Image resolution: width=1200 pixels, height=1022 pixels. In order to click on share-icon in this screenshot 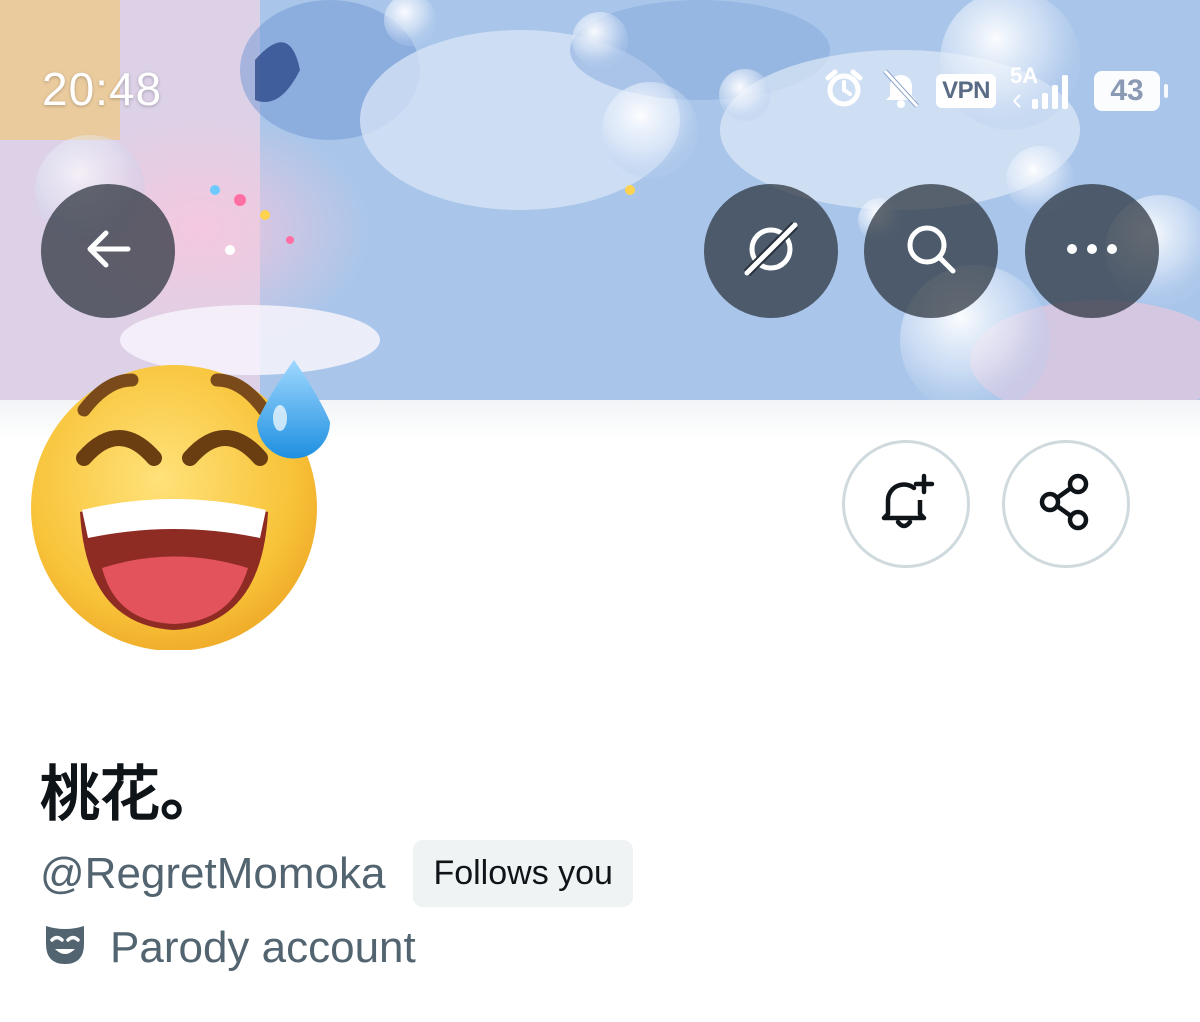, I will do `click(1066, 504)`.